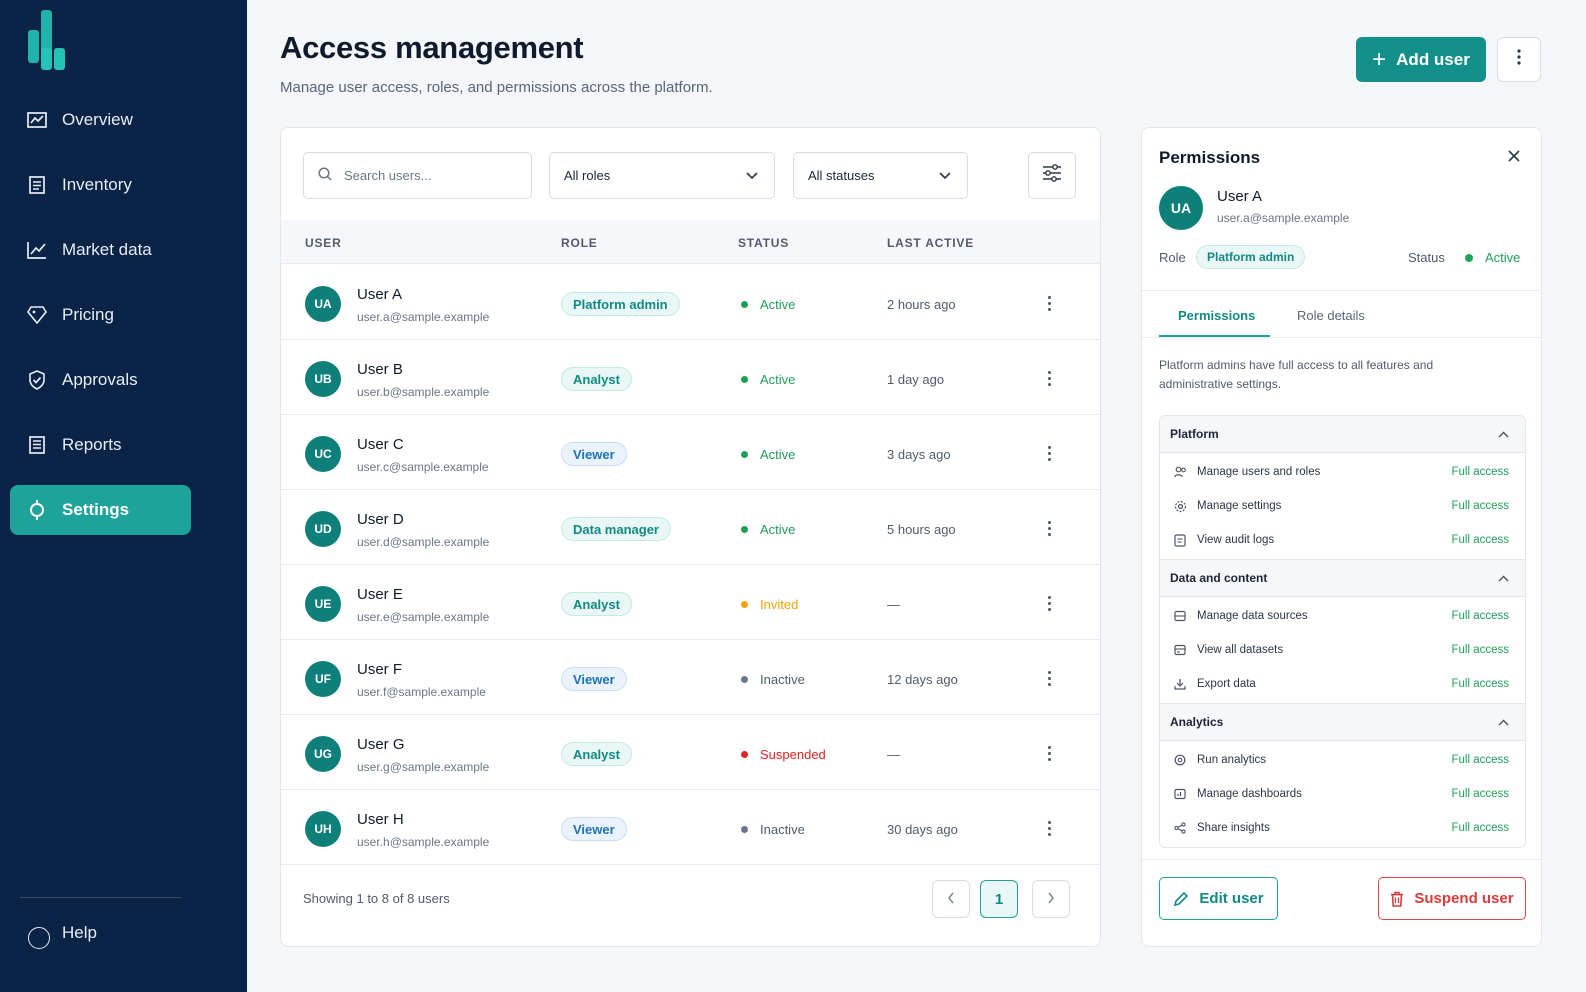 The image size is (1586, 992). Describe the element at coordinates (1218, 898) in the screenshot. I see `edit-user-button: Edit user` at that location.